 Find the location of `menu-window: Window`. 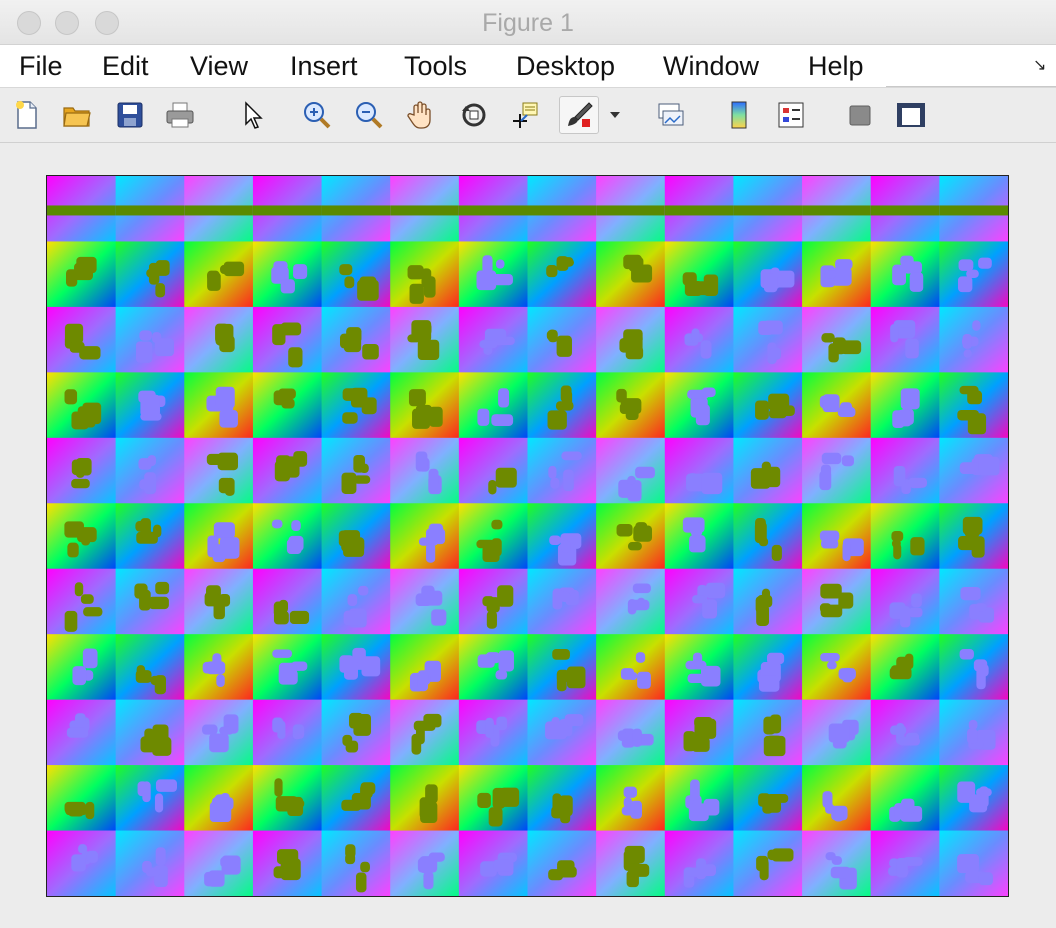

menu-window: Window is located at coordinates (711, 66).